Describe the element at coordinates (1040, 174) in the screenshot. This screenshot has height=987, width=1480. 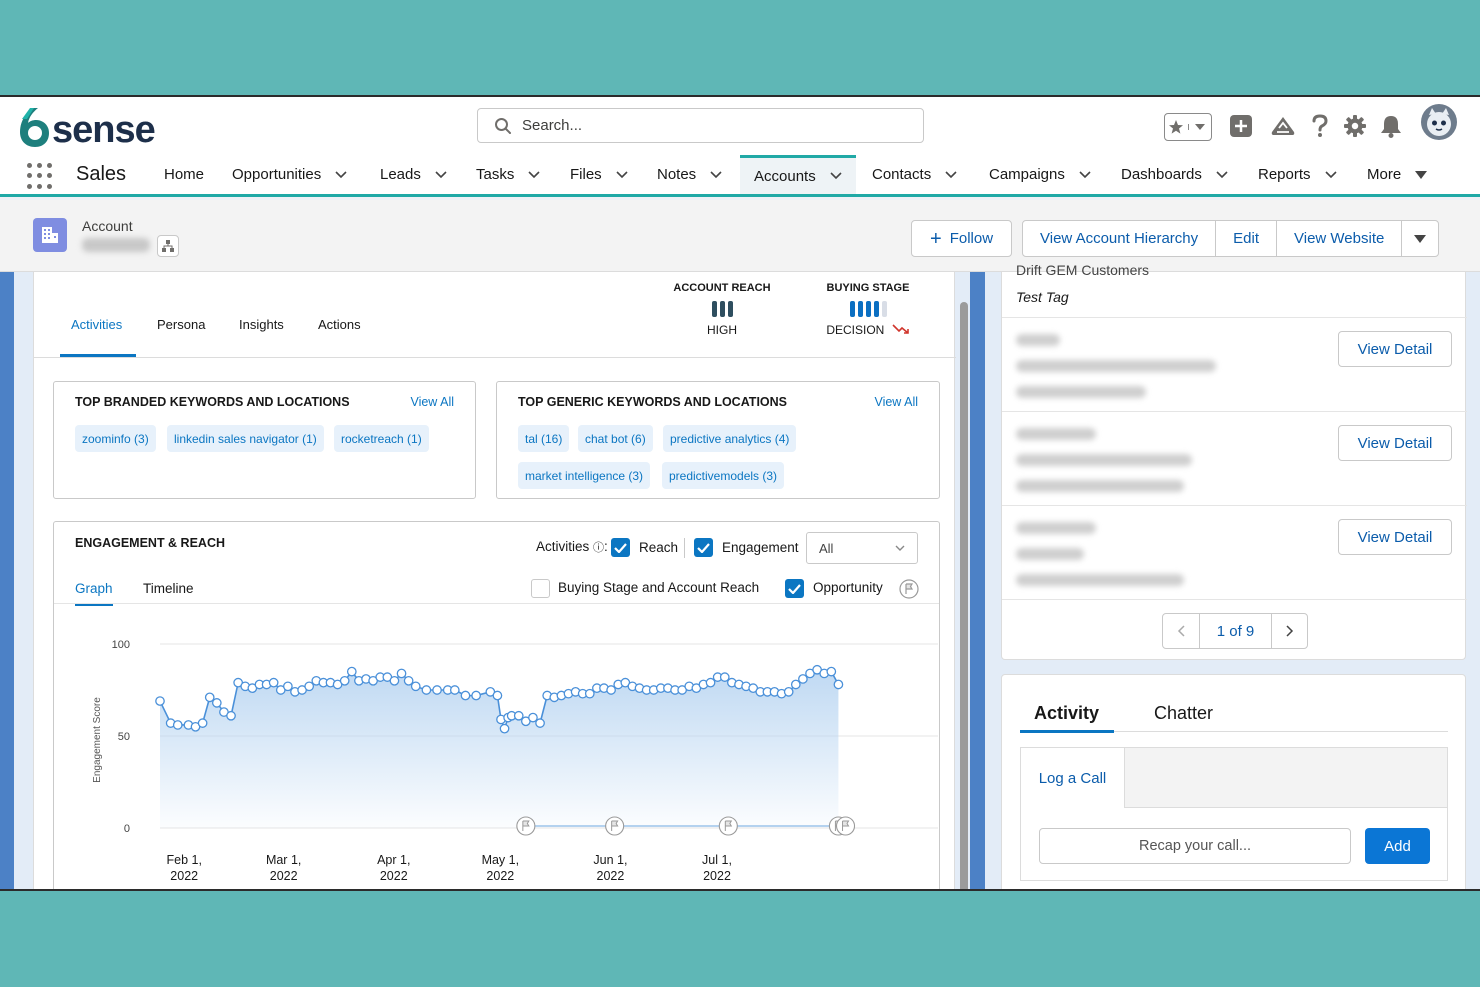
I see `nav-item-campaigns: Campaigns` at that location.